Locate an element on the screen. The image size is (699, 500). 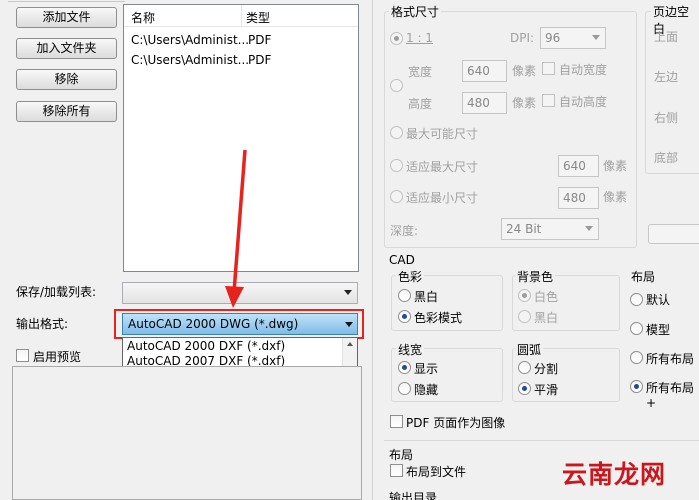
pdf-as-image-label: PDF 页面作为图像 is located at coordinates (456, 423).